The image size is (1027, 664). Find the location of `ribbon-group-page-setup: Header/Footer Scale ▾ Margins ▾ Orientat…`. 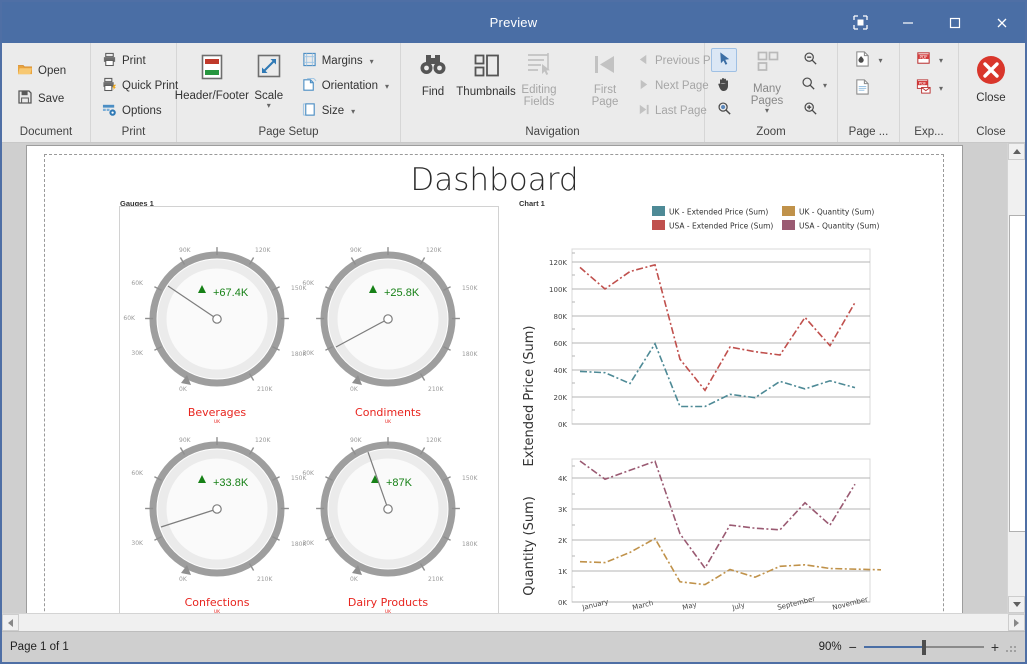

ribbon-group-page-setup: Header/Footer Scale ▾ Margins ▾ Orientat… is located at coordinates (288, 92).